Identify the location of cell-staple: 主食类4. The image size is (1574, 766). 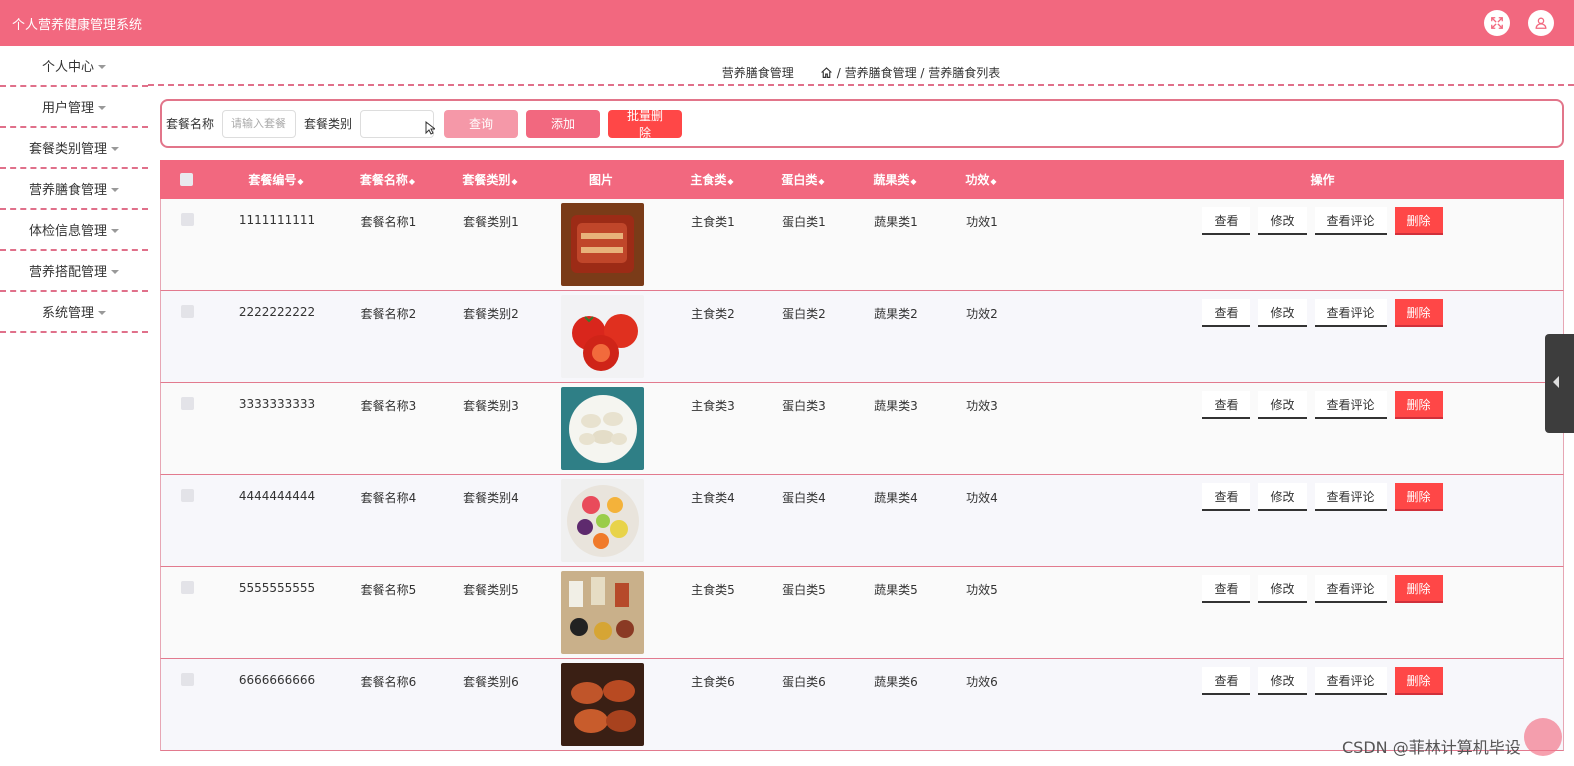
(713, 498).